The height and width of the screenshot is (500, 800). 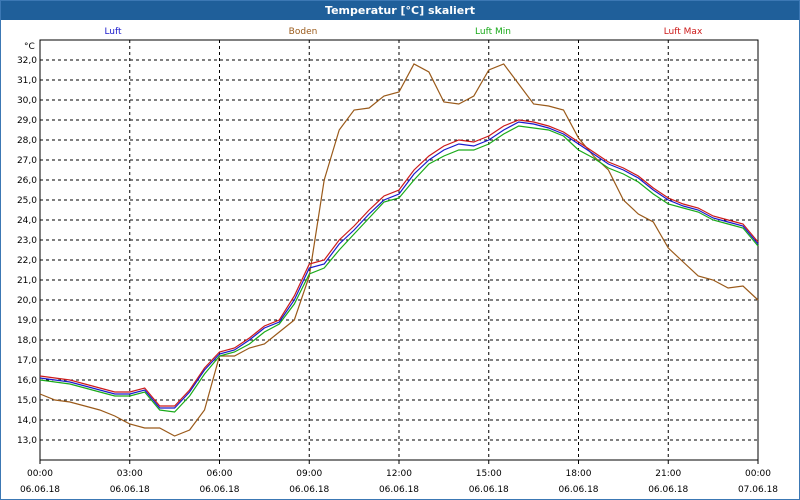 What do you see at coordinates (303, 32) in the screenshot?
I see `legend-item-boden: Boden` at bounding box center [303, 32].